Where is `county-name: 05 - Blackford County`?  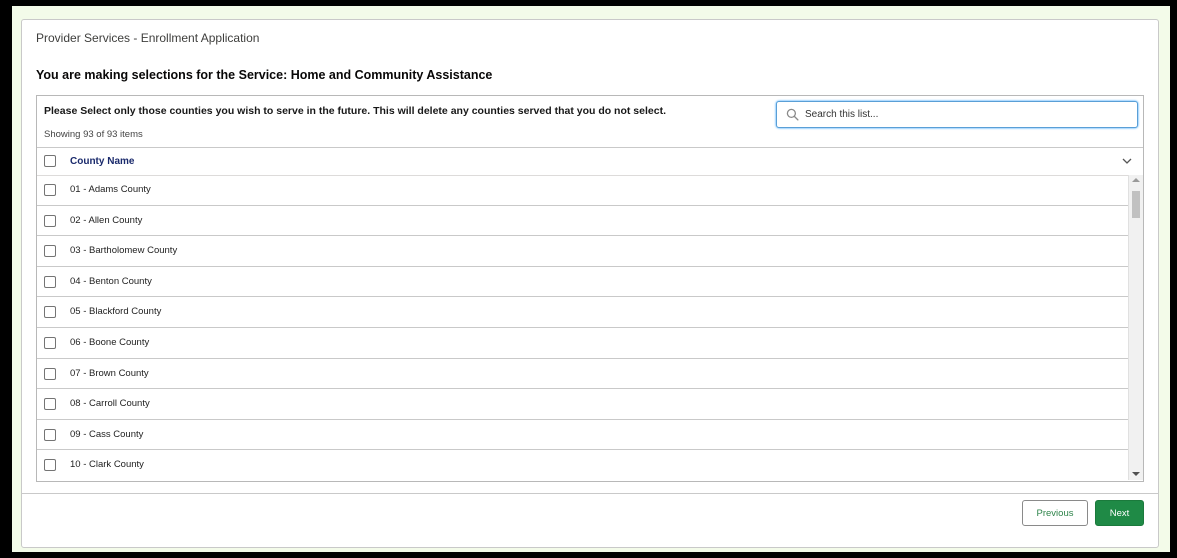
county-name: 05 - Blackford County is located at coordinates (116, 312).